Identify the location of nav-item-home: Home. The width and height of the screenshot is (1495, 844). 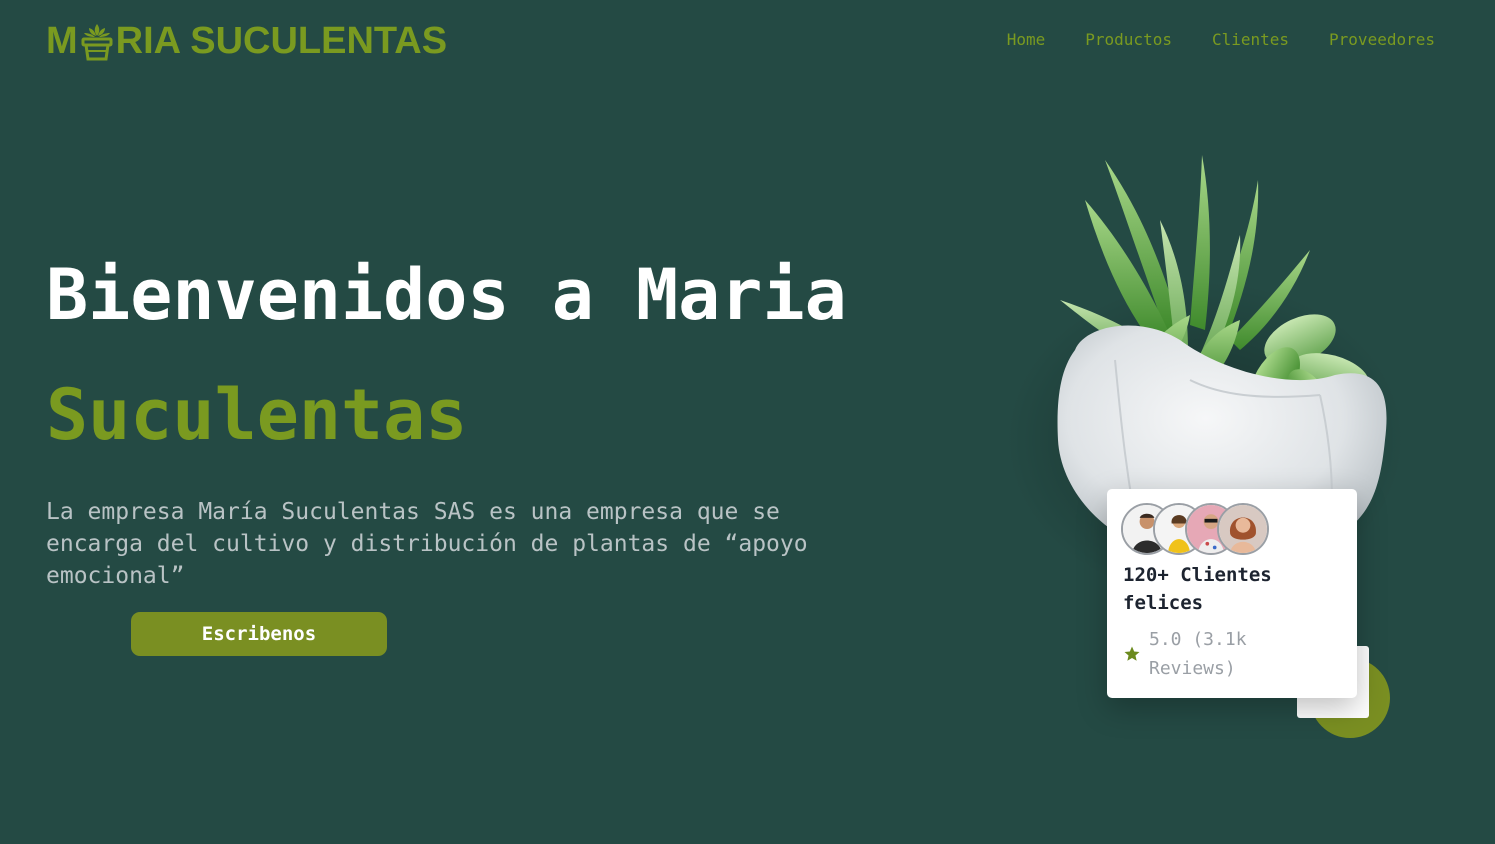
(1026, 39).